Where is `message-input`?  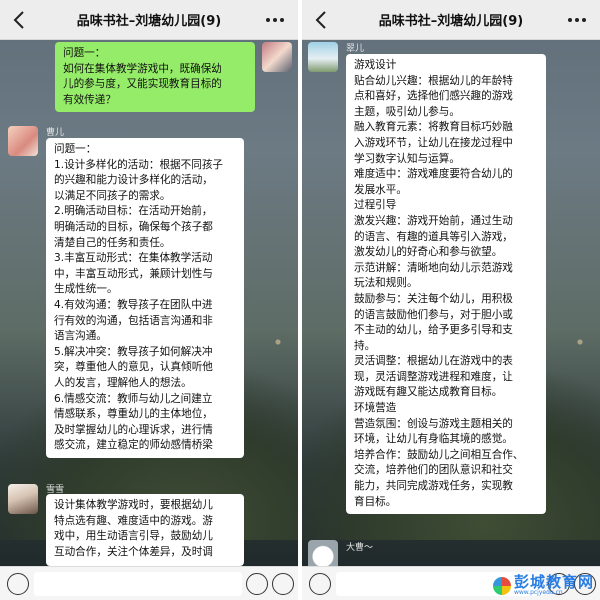
message-input is located at coordinates (138, 584).